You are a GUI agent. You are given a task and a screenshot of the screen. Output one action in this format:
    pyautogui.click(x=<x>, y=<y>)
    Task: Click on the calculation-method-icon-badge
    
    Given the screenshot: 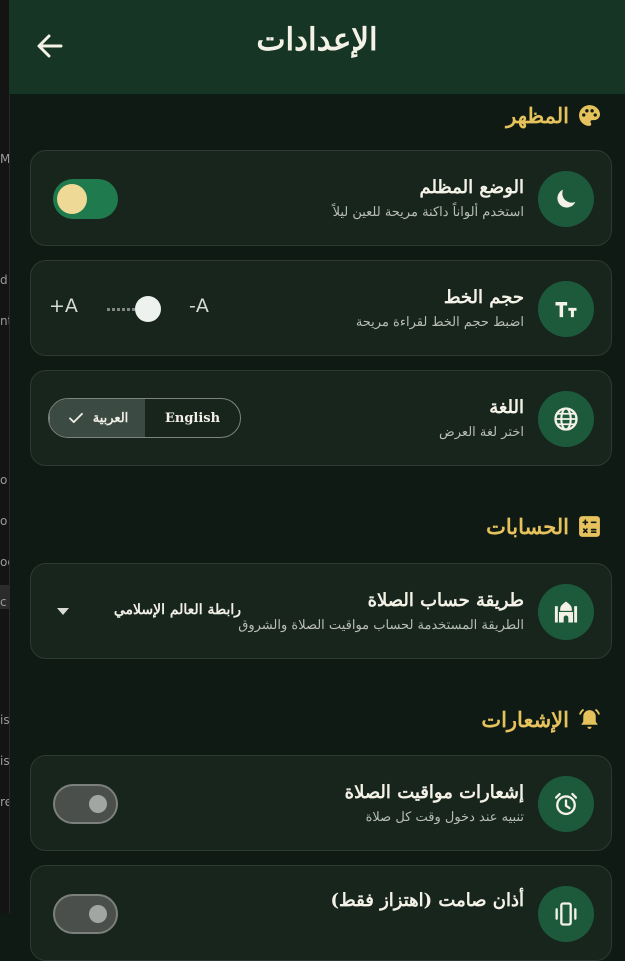 What is the action you would take?
    pyautogui.click(x=566, y=612)
    